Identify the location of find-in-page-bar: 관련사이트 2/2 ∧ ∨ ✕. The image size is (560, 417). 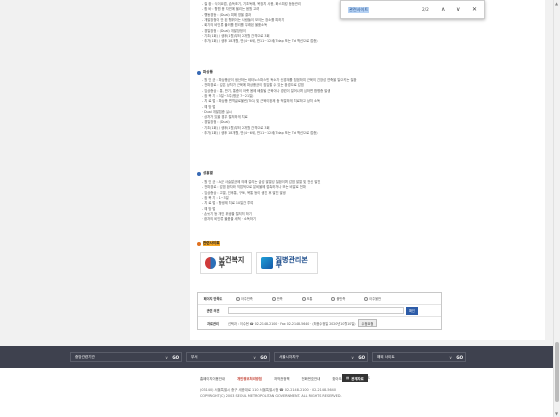
(412, 9).